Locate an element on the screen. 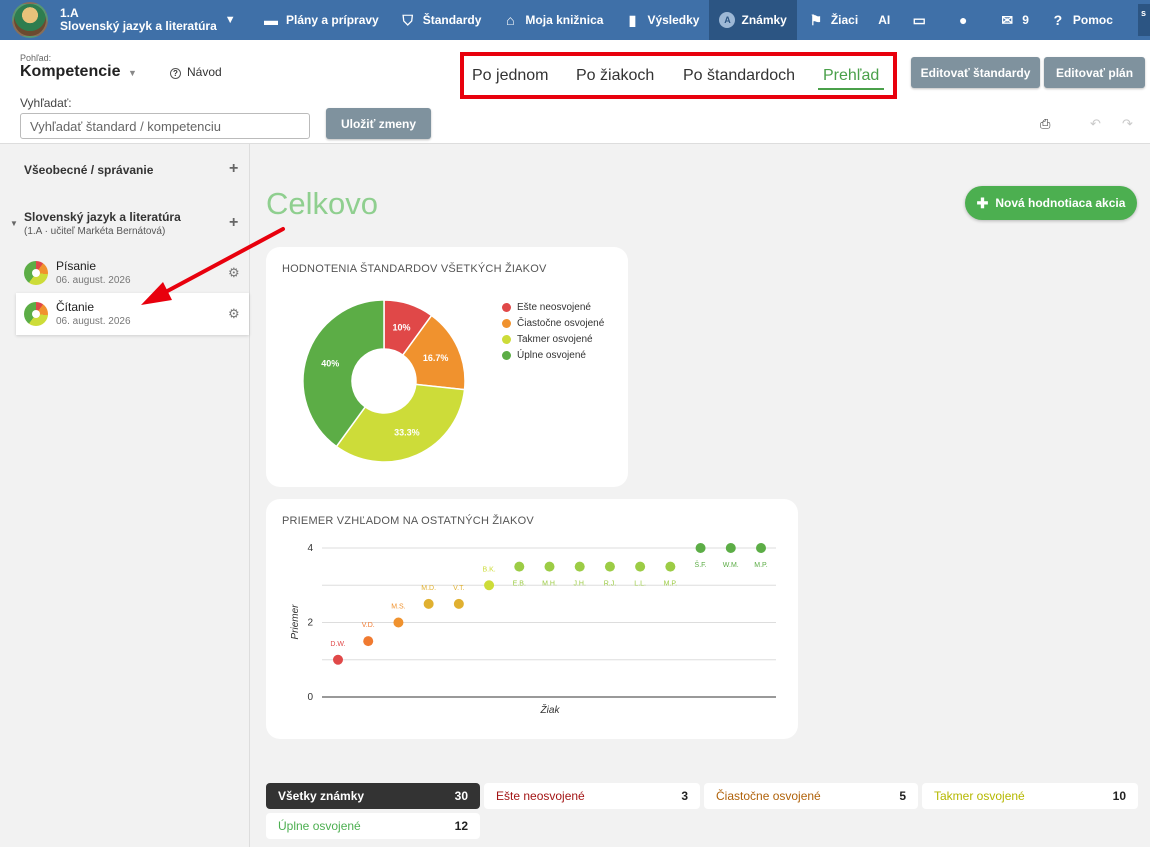  cast-icon: ▭ is located at coordinates (919, 20).